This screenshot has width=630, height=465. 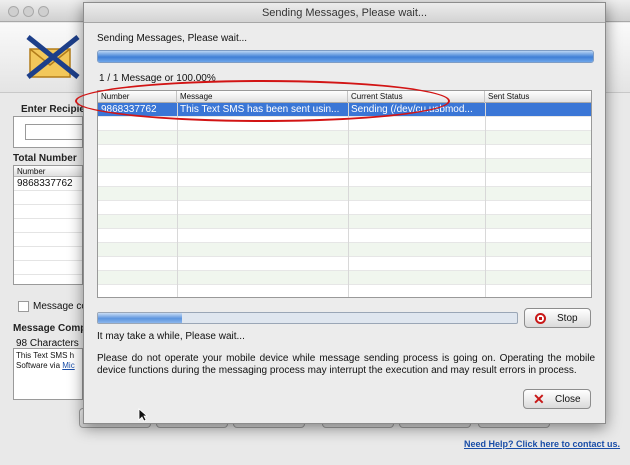 I want to click on window-zoom-dot, so click(x=43, y=11).